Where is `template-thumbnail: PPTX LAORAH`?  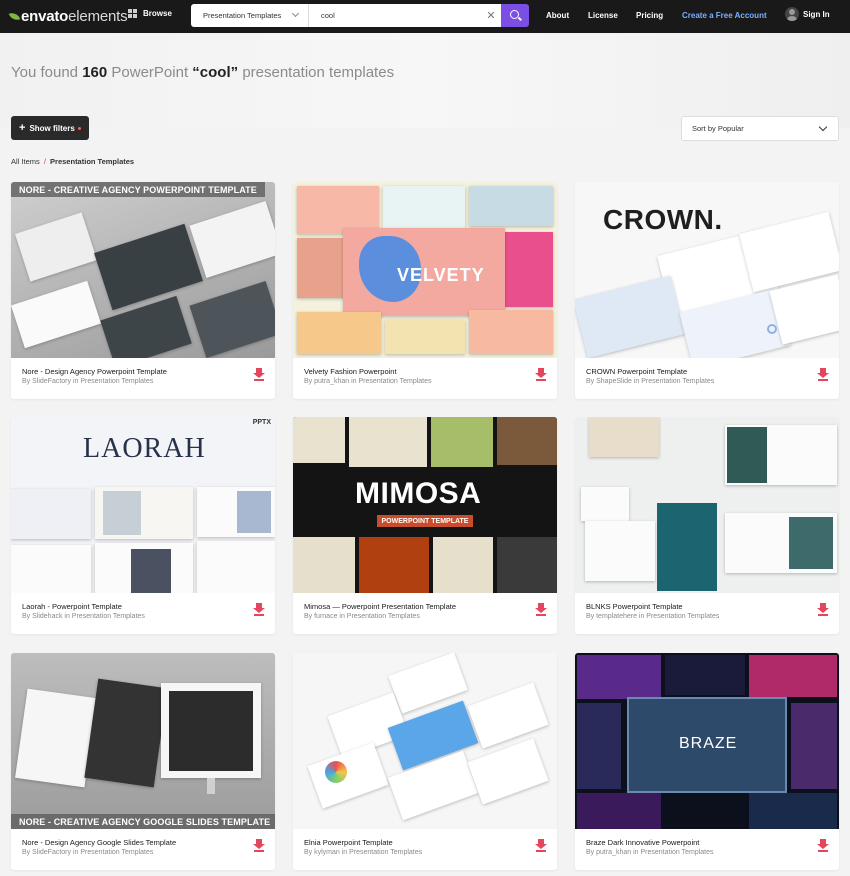 template-thumbnail: PPTX LAORAH is located at coordinates (143, 505).